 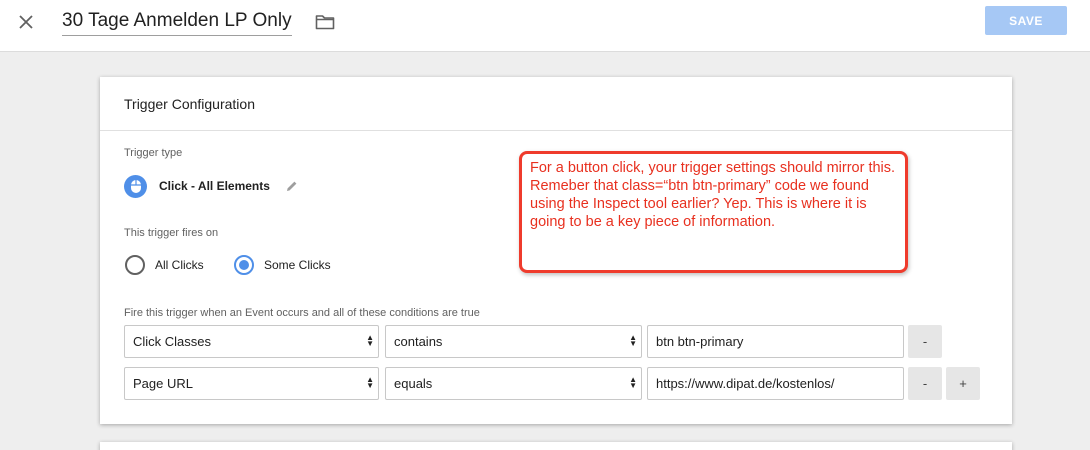 What do you see at coordinates (545, 26) in the screenshot?
I see `top-bar: 30 Tage Anmelden LP Only SAVE` at bounding box center [545, 26].